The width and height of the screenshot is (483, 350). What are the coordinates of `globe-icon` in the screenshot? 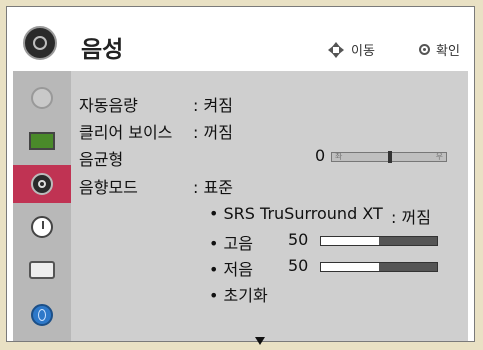 It's located at (42, 315).